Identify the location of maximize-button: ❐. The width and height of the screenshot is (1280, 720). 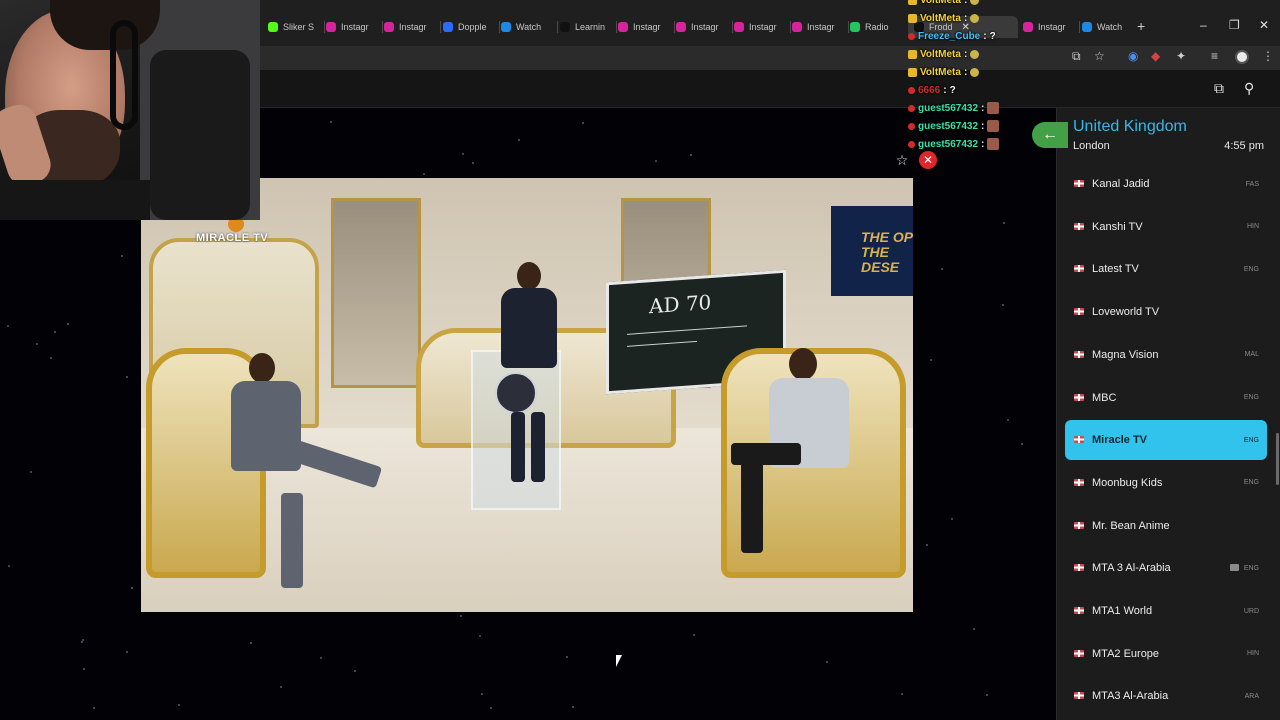
(1234, 25).